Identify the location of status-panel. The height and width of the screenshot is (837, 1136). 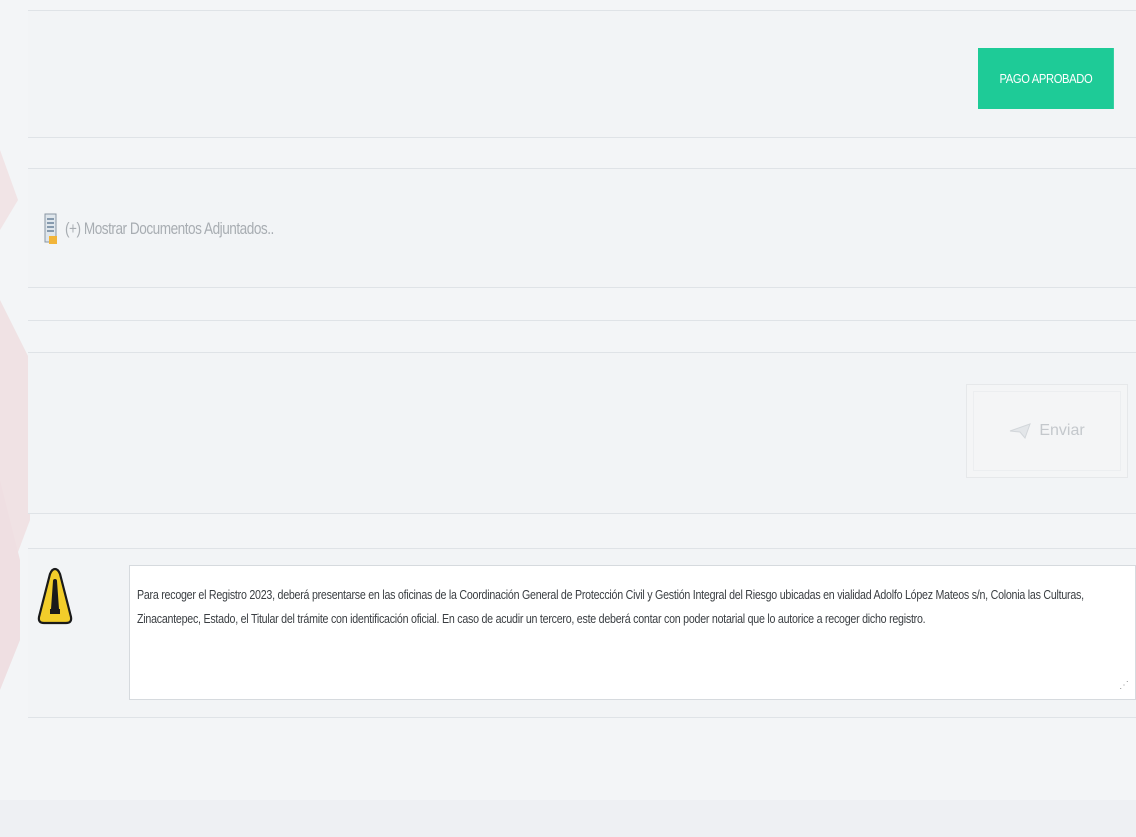
(582, 74).